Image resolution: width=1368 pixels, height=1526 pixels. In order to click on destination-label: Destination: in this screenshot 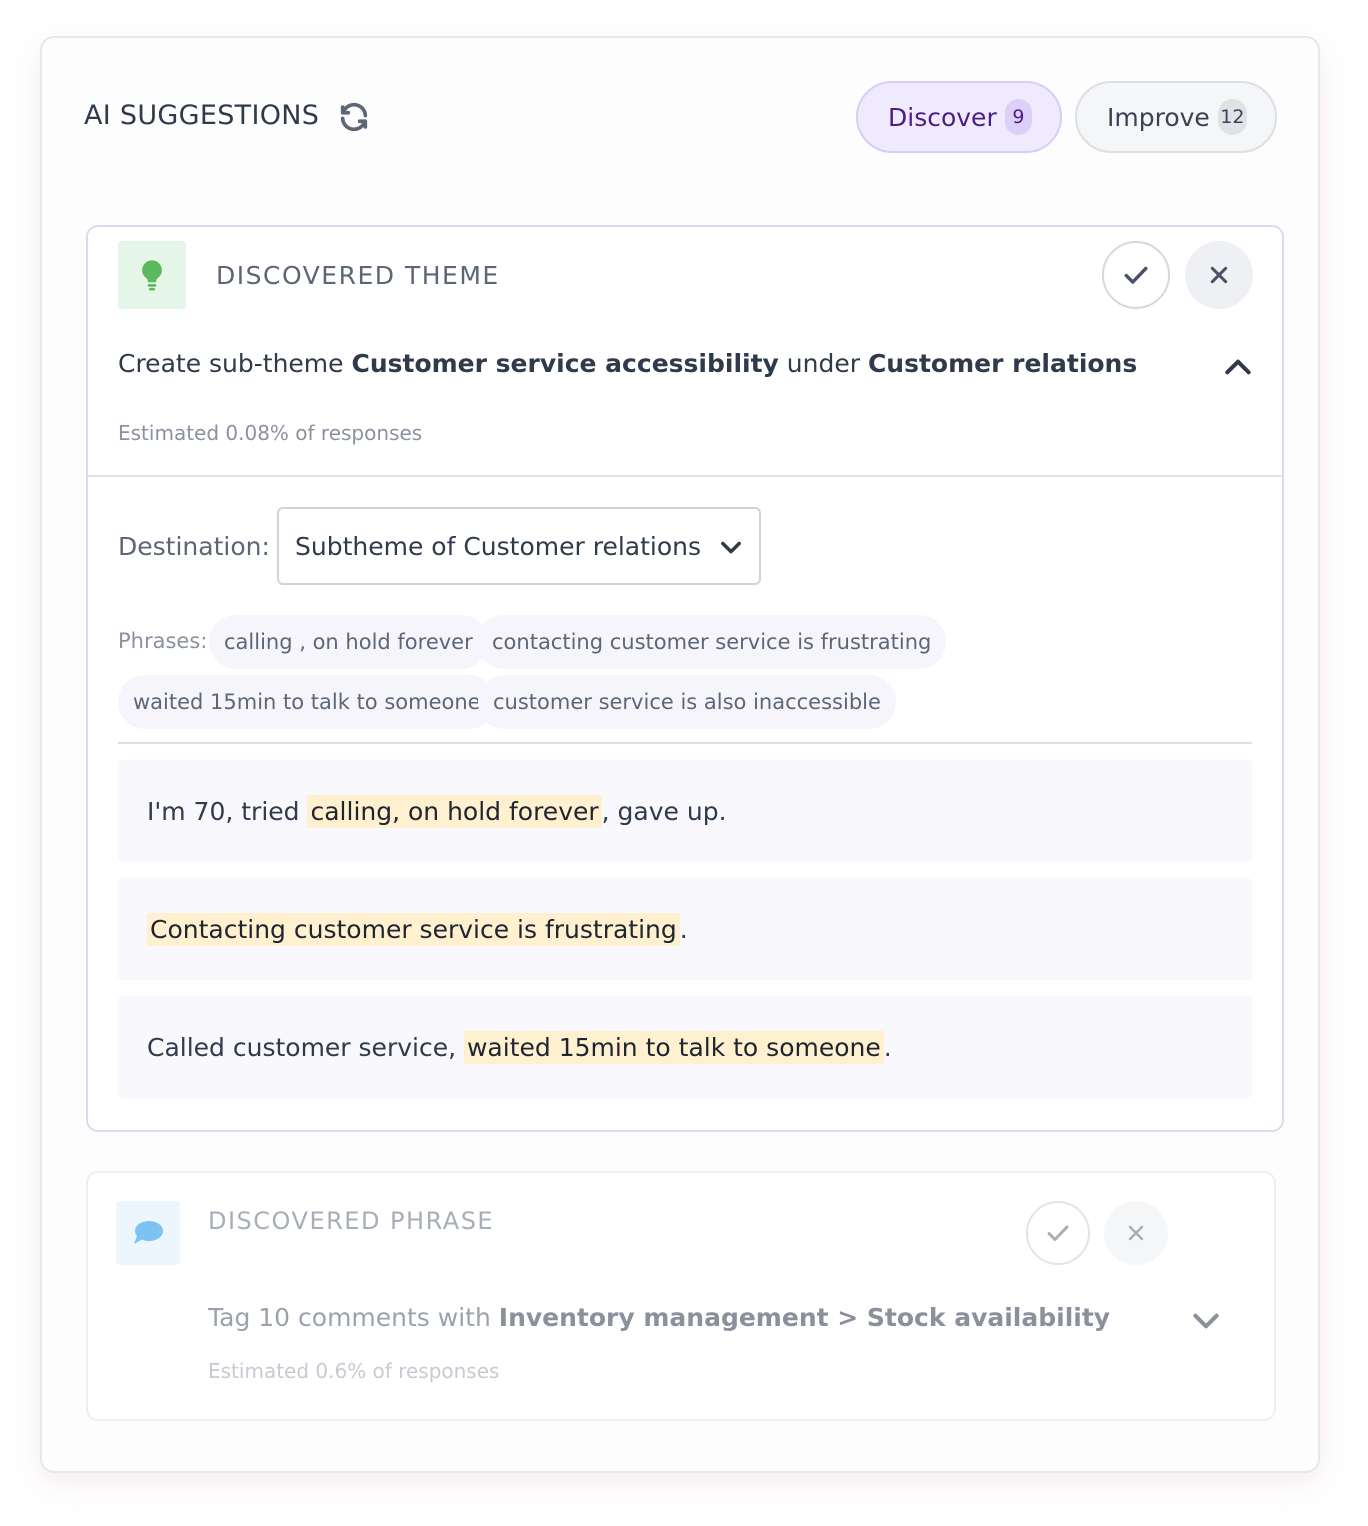, I will do `click(194, 546)`.